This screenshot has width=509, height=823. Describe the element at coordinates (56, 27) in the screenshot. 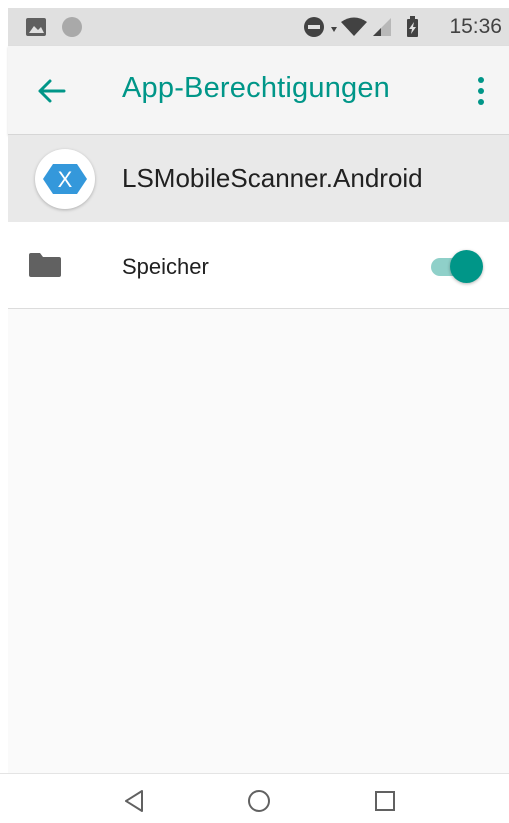

I see `status-left-icons` at that location.